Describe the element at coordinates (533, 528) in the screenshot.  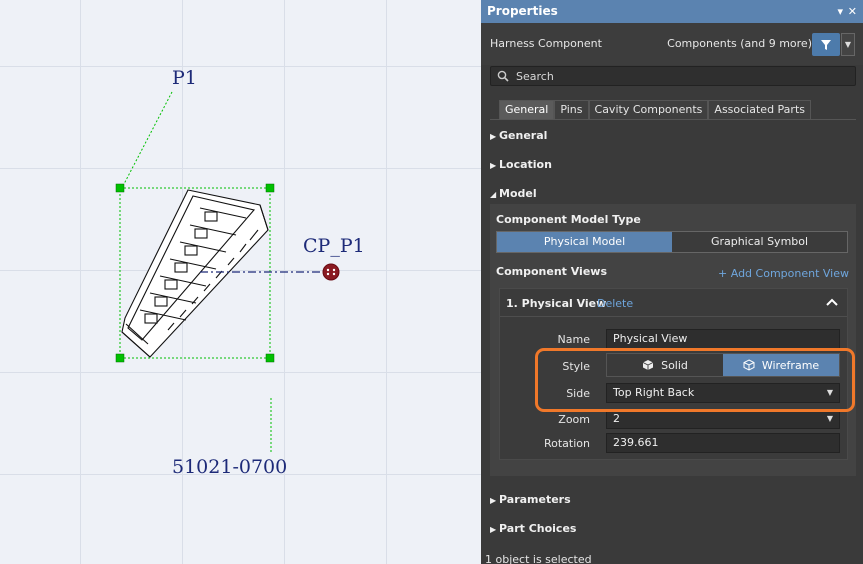
I see `section-part-choices: ▶ Part Choices` at that location.